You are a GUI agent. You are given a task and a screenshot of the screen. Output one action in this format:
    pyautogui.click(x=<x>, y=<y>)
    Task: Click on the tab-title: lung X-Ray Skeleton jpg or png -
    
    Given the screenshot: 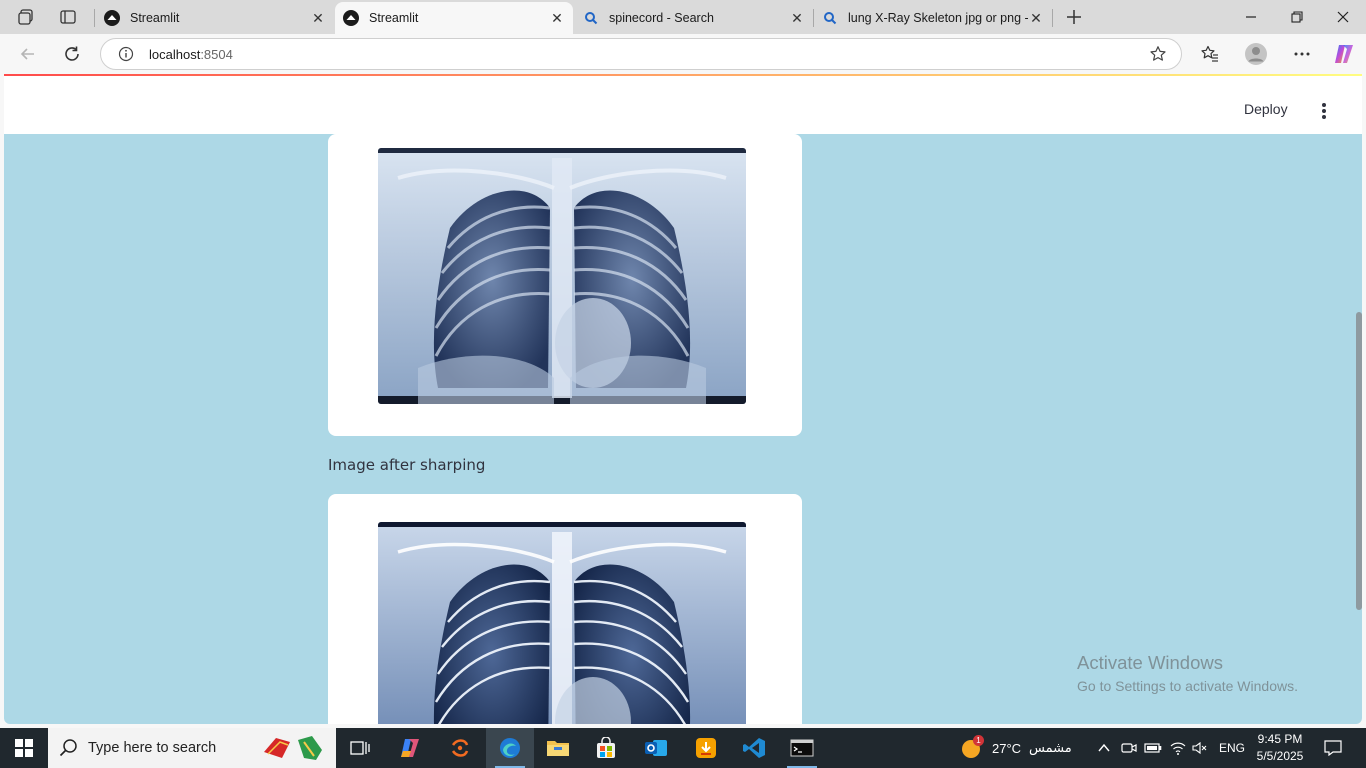 What is the action you would take?
    pyautogui.click(x=938, y=18)
    